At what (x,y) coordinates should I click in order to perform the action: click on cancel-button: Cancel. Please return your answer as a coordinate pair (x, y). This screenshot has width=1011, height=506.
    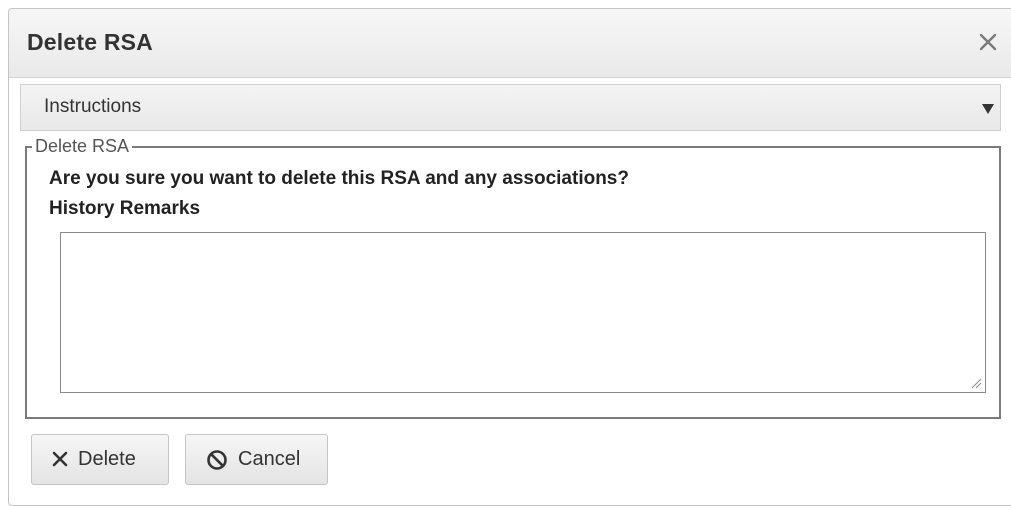
    Looking at the image, I should click on (256, 459).